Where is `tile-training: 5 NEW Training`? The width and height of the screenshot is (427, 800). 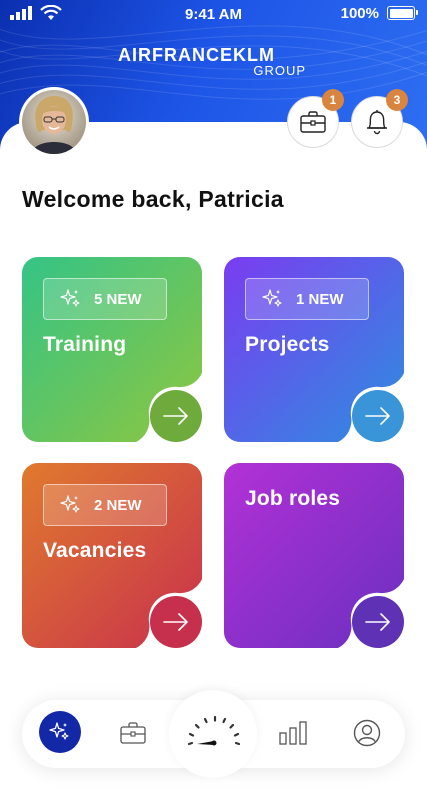 tile-training: 5 NEW Training is located at coordinates (112, 349).